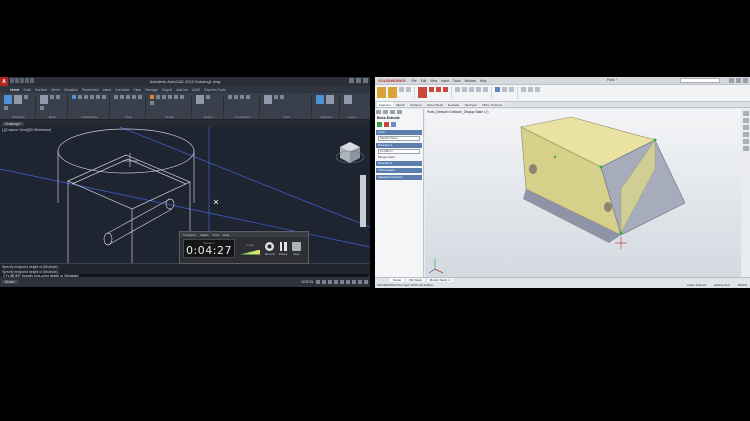  I want to click on section-direction-2: Direction 2, so click(399, 163).